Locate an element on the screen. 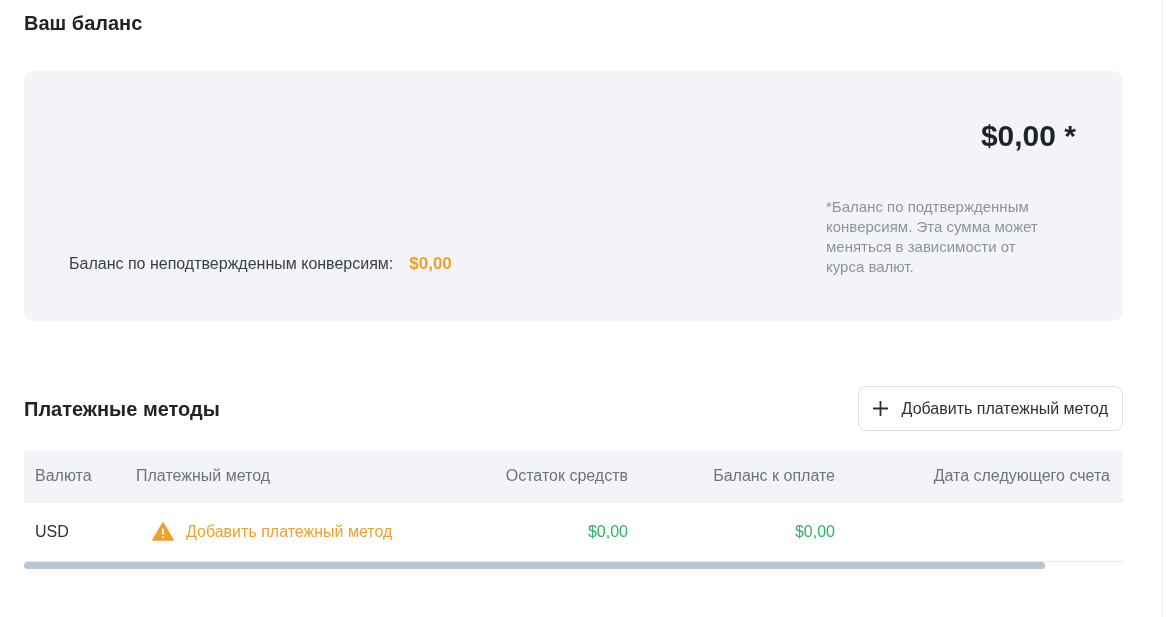  column-header: Валюта is located at coordinates (63, 476).